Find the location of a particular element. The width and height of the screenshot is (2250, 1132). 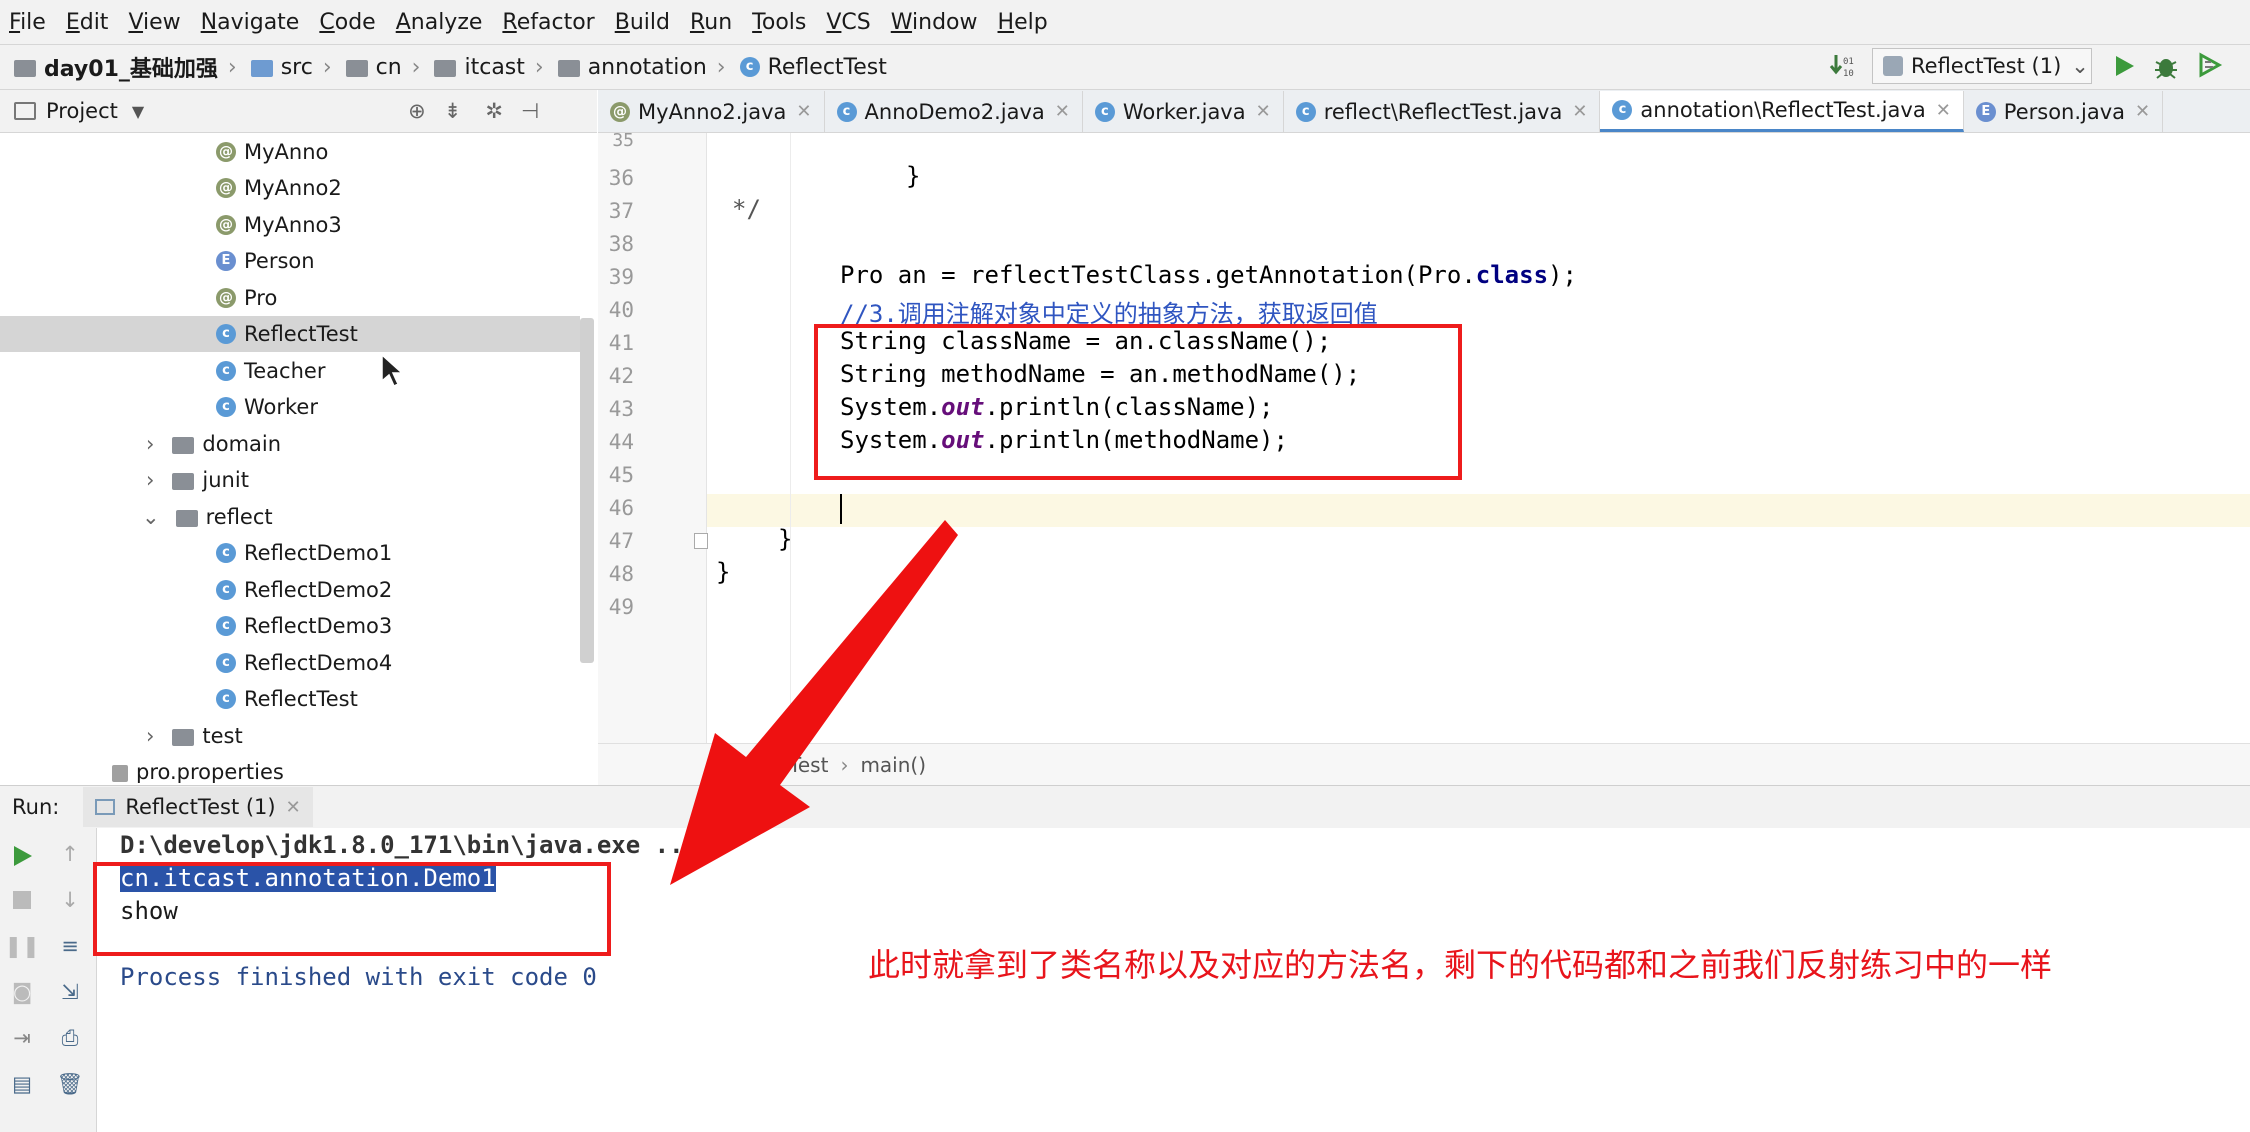

tab-label: Person.java is located at coordinates (2064, 111).